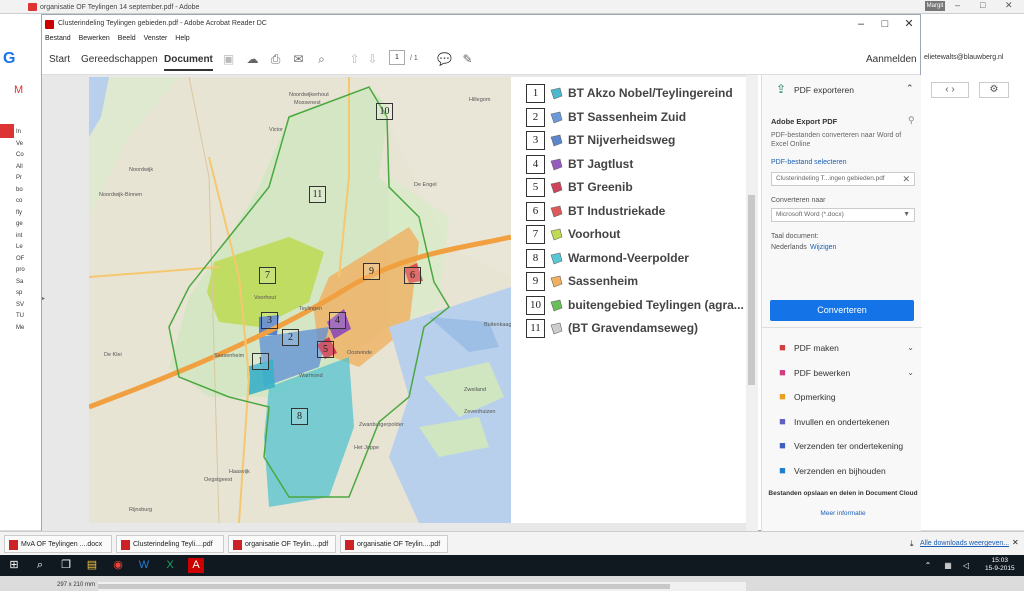 This screenshot has width=1024, height=591. I want to click on tab-gereedschappen: Gereedschappen, so click(119, 59).